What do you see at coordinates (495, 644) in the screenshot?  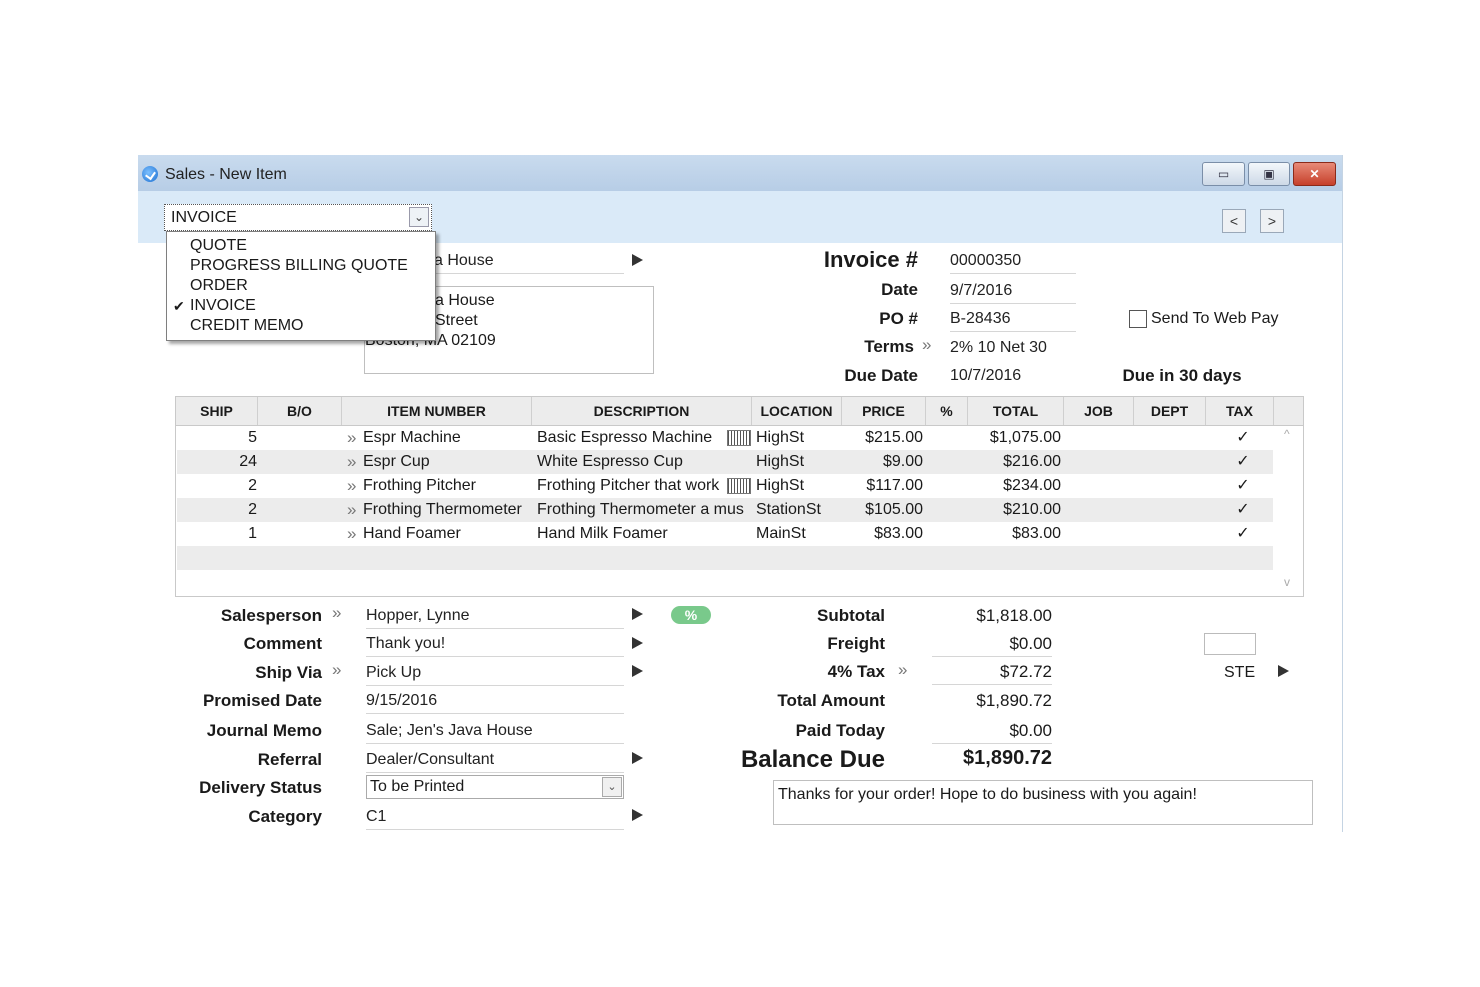 I see `comment-field: Thank you!` at bounding box center [495, 644].